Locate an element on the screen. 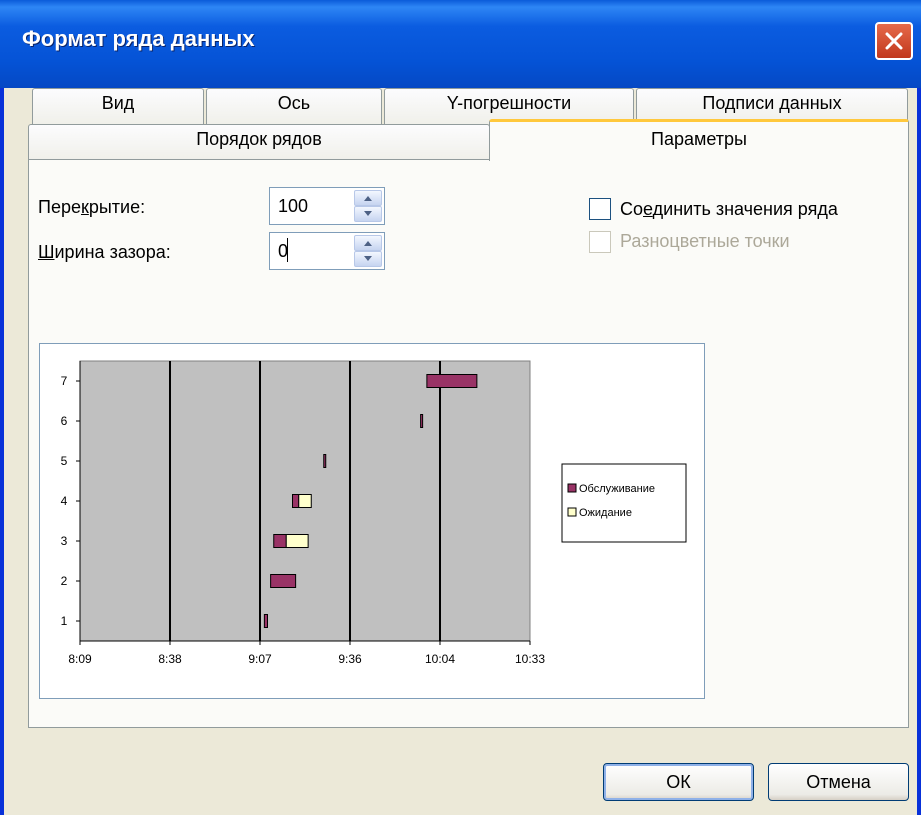 This screenshot has width=921, height=815. overlap-label: Перекрытие: is located at coordinates (92, 207).